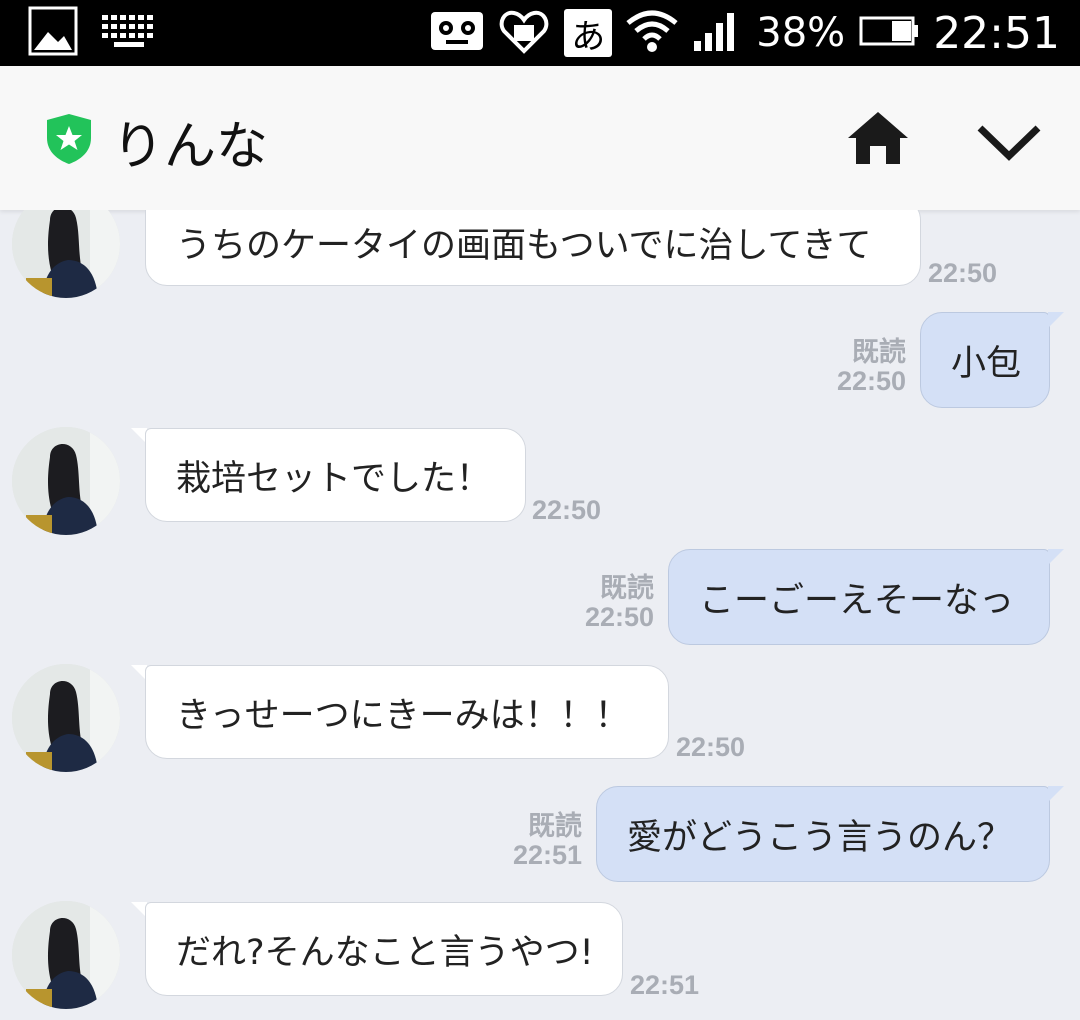 The width and height of the screenshot is (1080, 1020). I want to click on message-bubble: 小包, so click(985, 360).